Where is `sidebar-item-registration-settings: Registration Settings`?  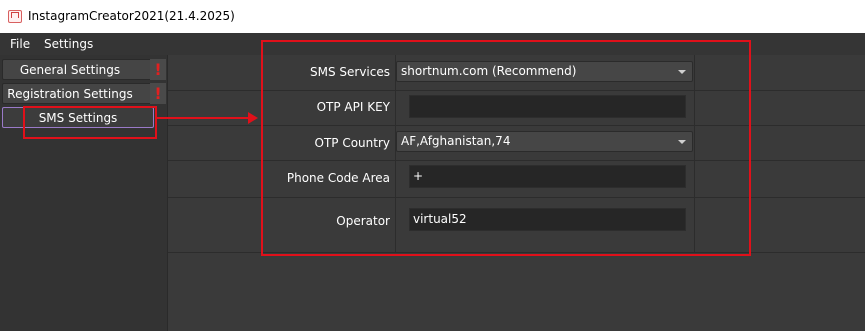 sidebar-item-registration-settings: Registration Settings is located at coordinates (77, 93).